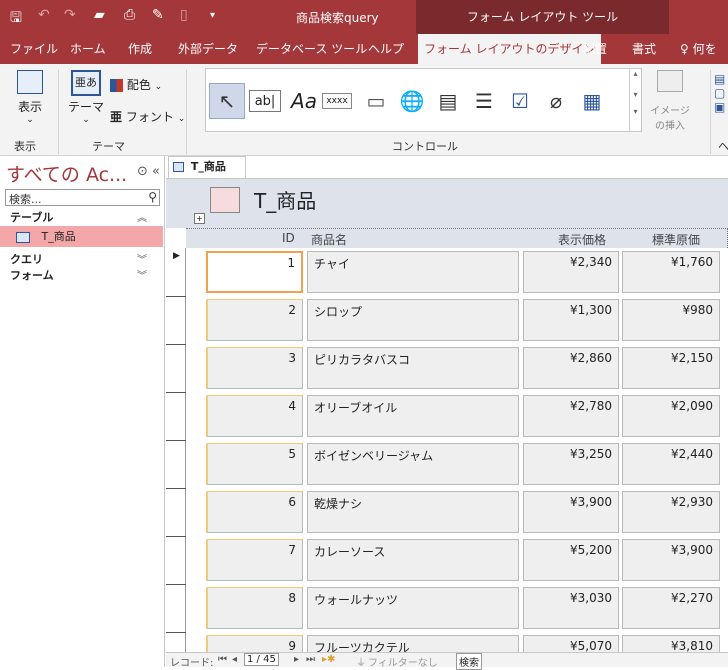 The width and height of the screenshot is (728, 670). Describe the element at coordinates (671, 368) in the screenshot. I see `cost-cell: ¥2,150` at that location.